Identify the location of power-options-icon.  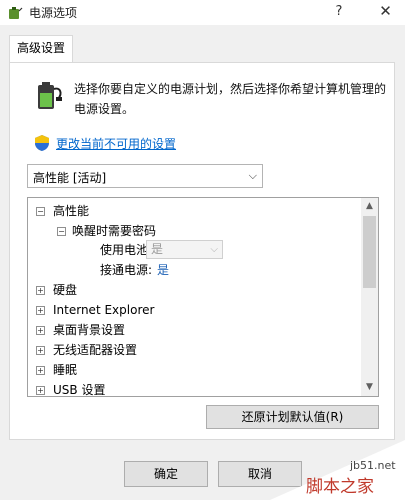
(16, 13).